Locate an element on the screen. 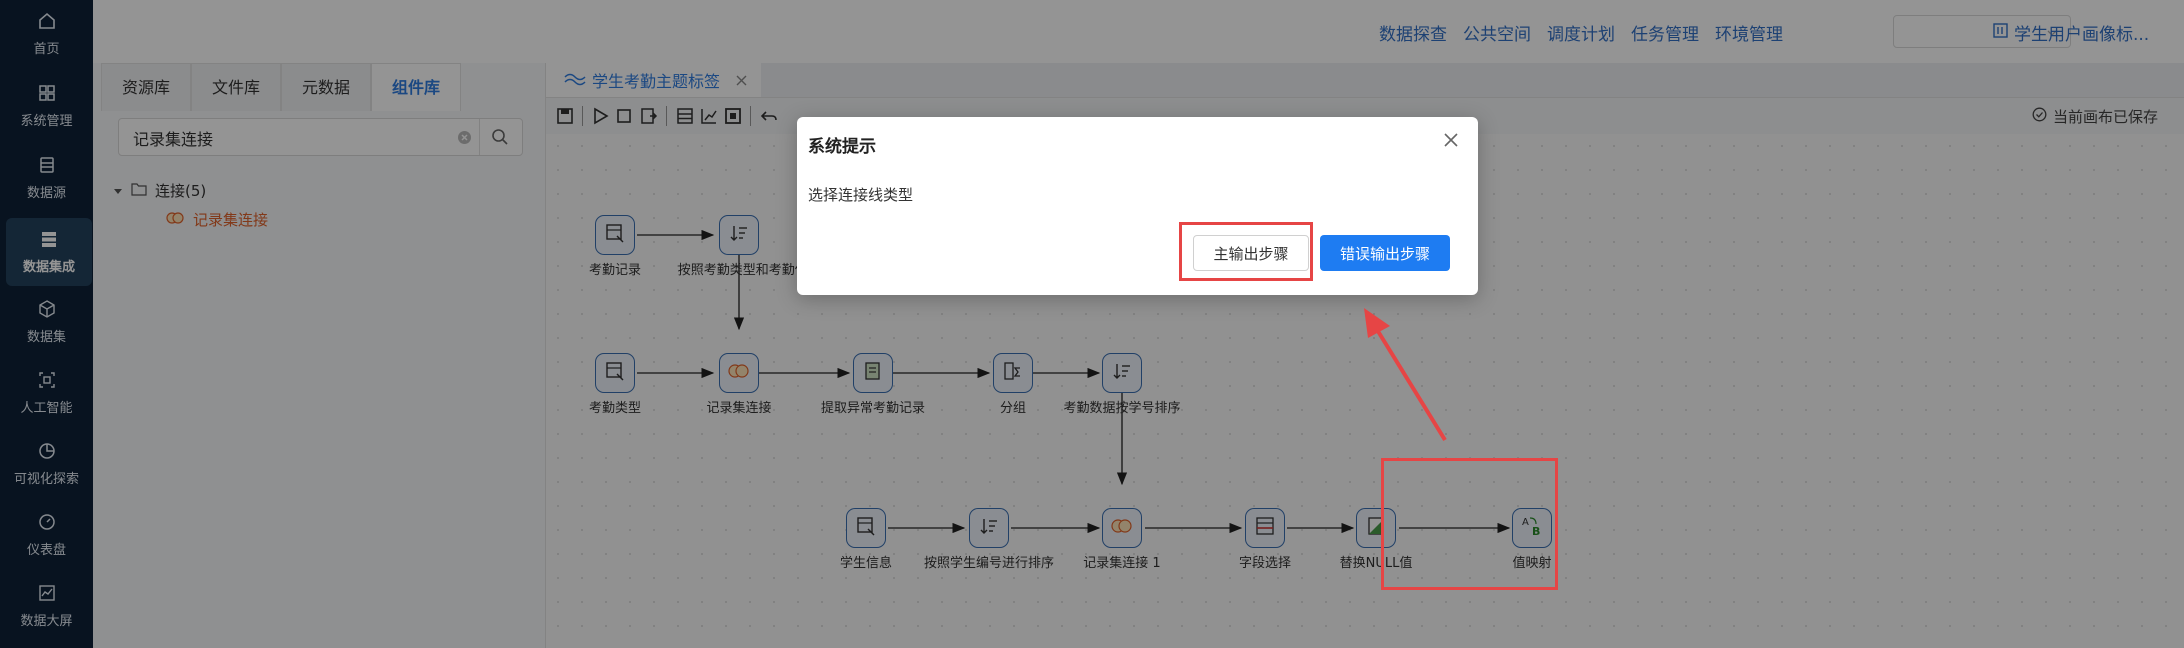 This screenshot has width=2184, height=648. highlight-box-main-output is located at coordinates (1246, 251).